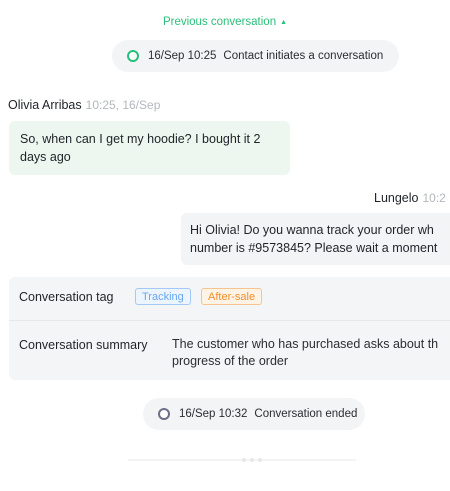 This screenshot has width=450, height=491. Describe the element at coordinates (229, 320) in the screenshot. I see `info-divider` at that location.